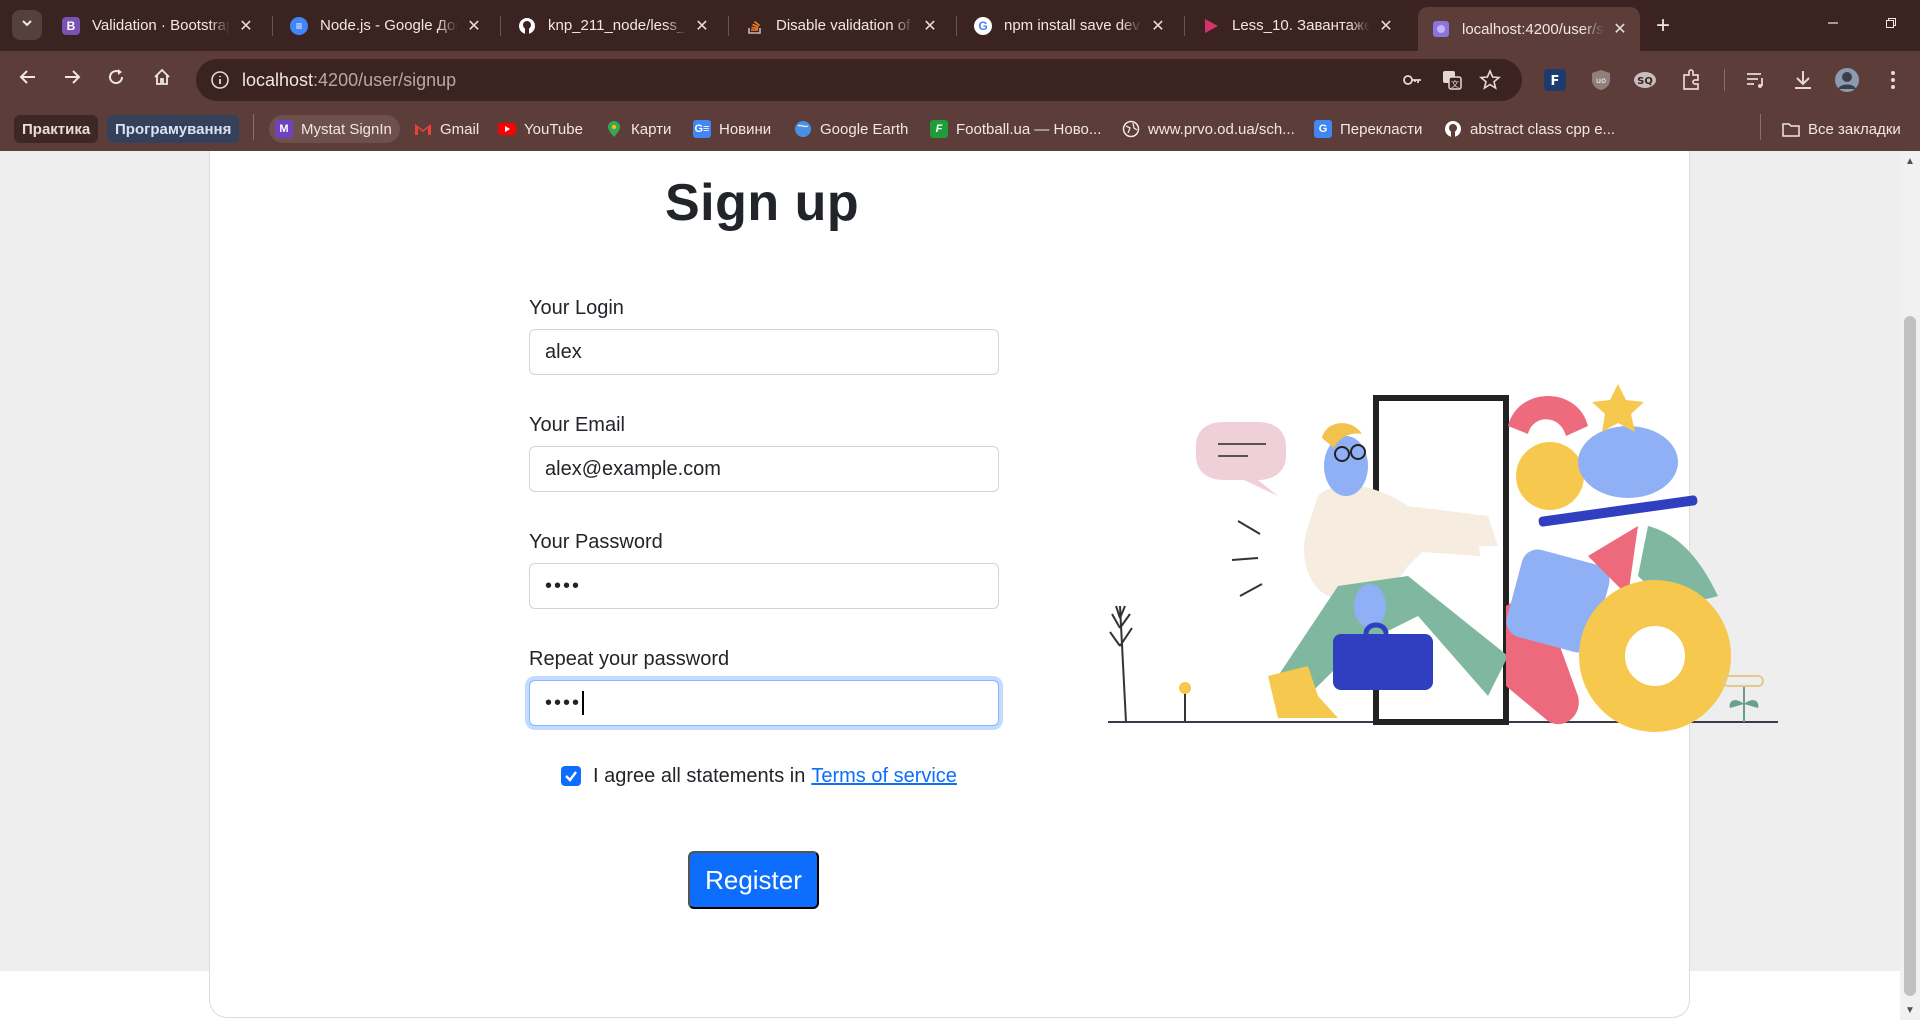  I want to click on minimize-icon, so click(1833, 25).